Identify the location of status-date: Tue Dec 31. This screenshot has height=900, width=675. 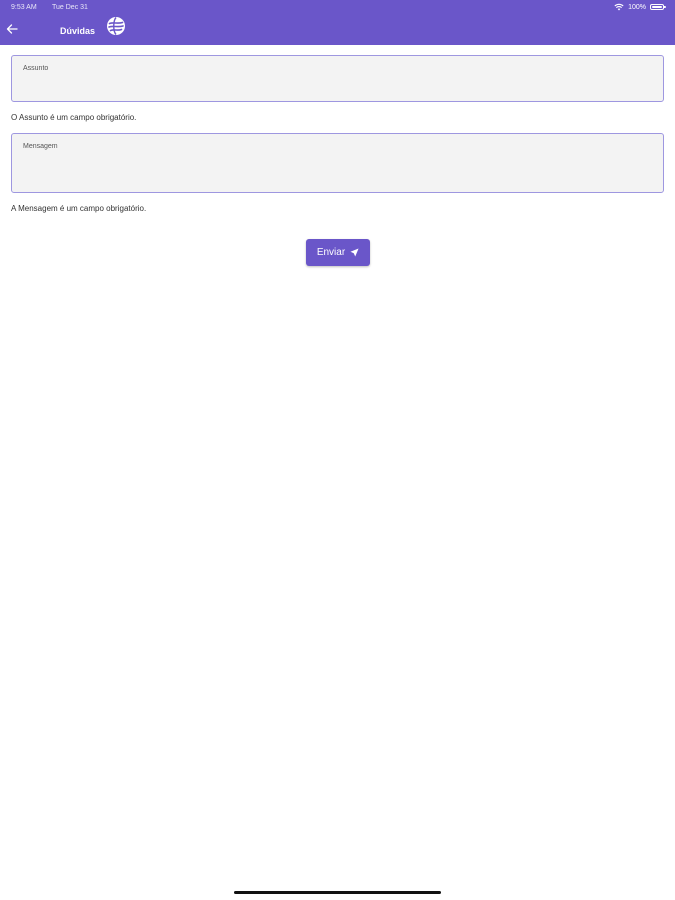
(70, 7).